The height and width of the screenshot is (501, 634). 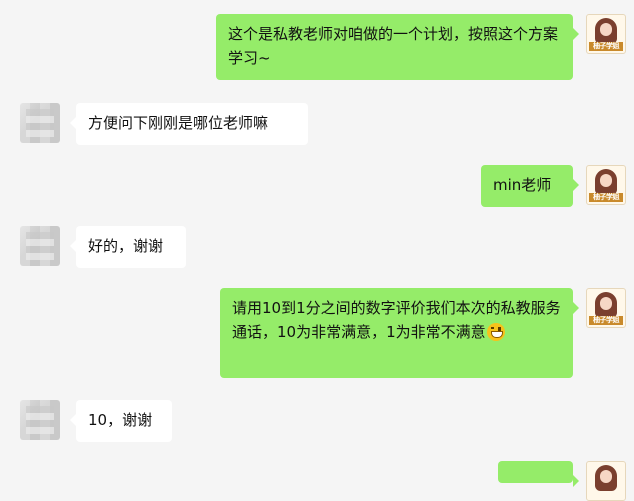 I want to click on grinning-face-emoji-icon, so click(x=495, y=332).